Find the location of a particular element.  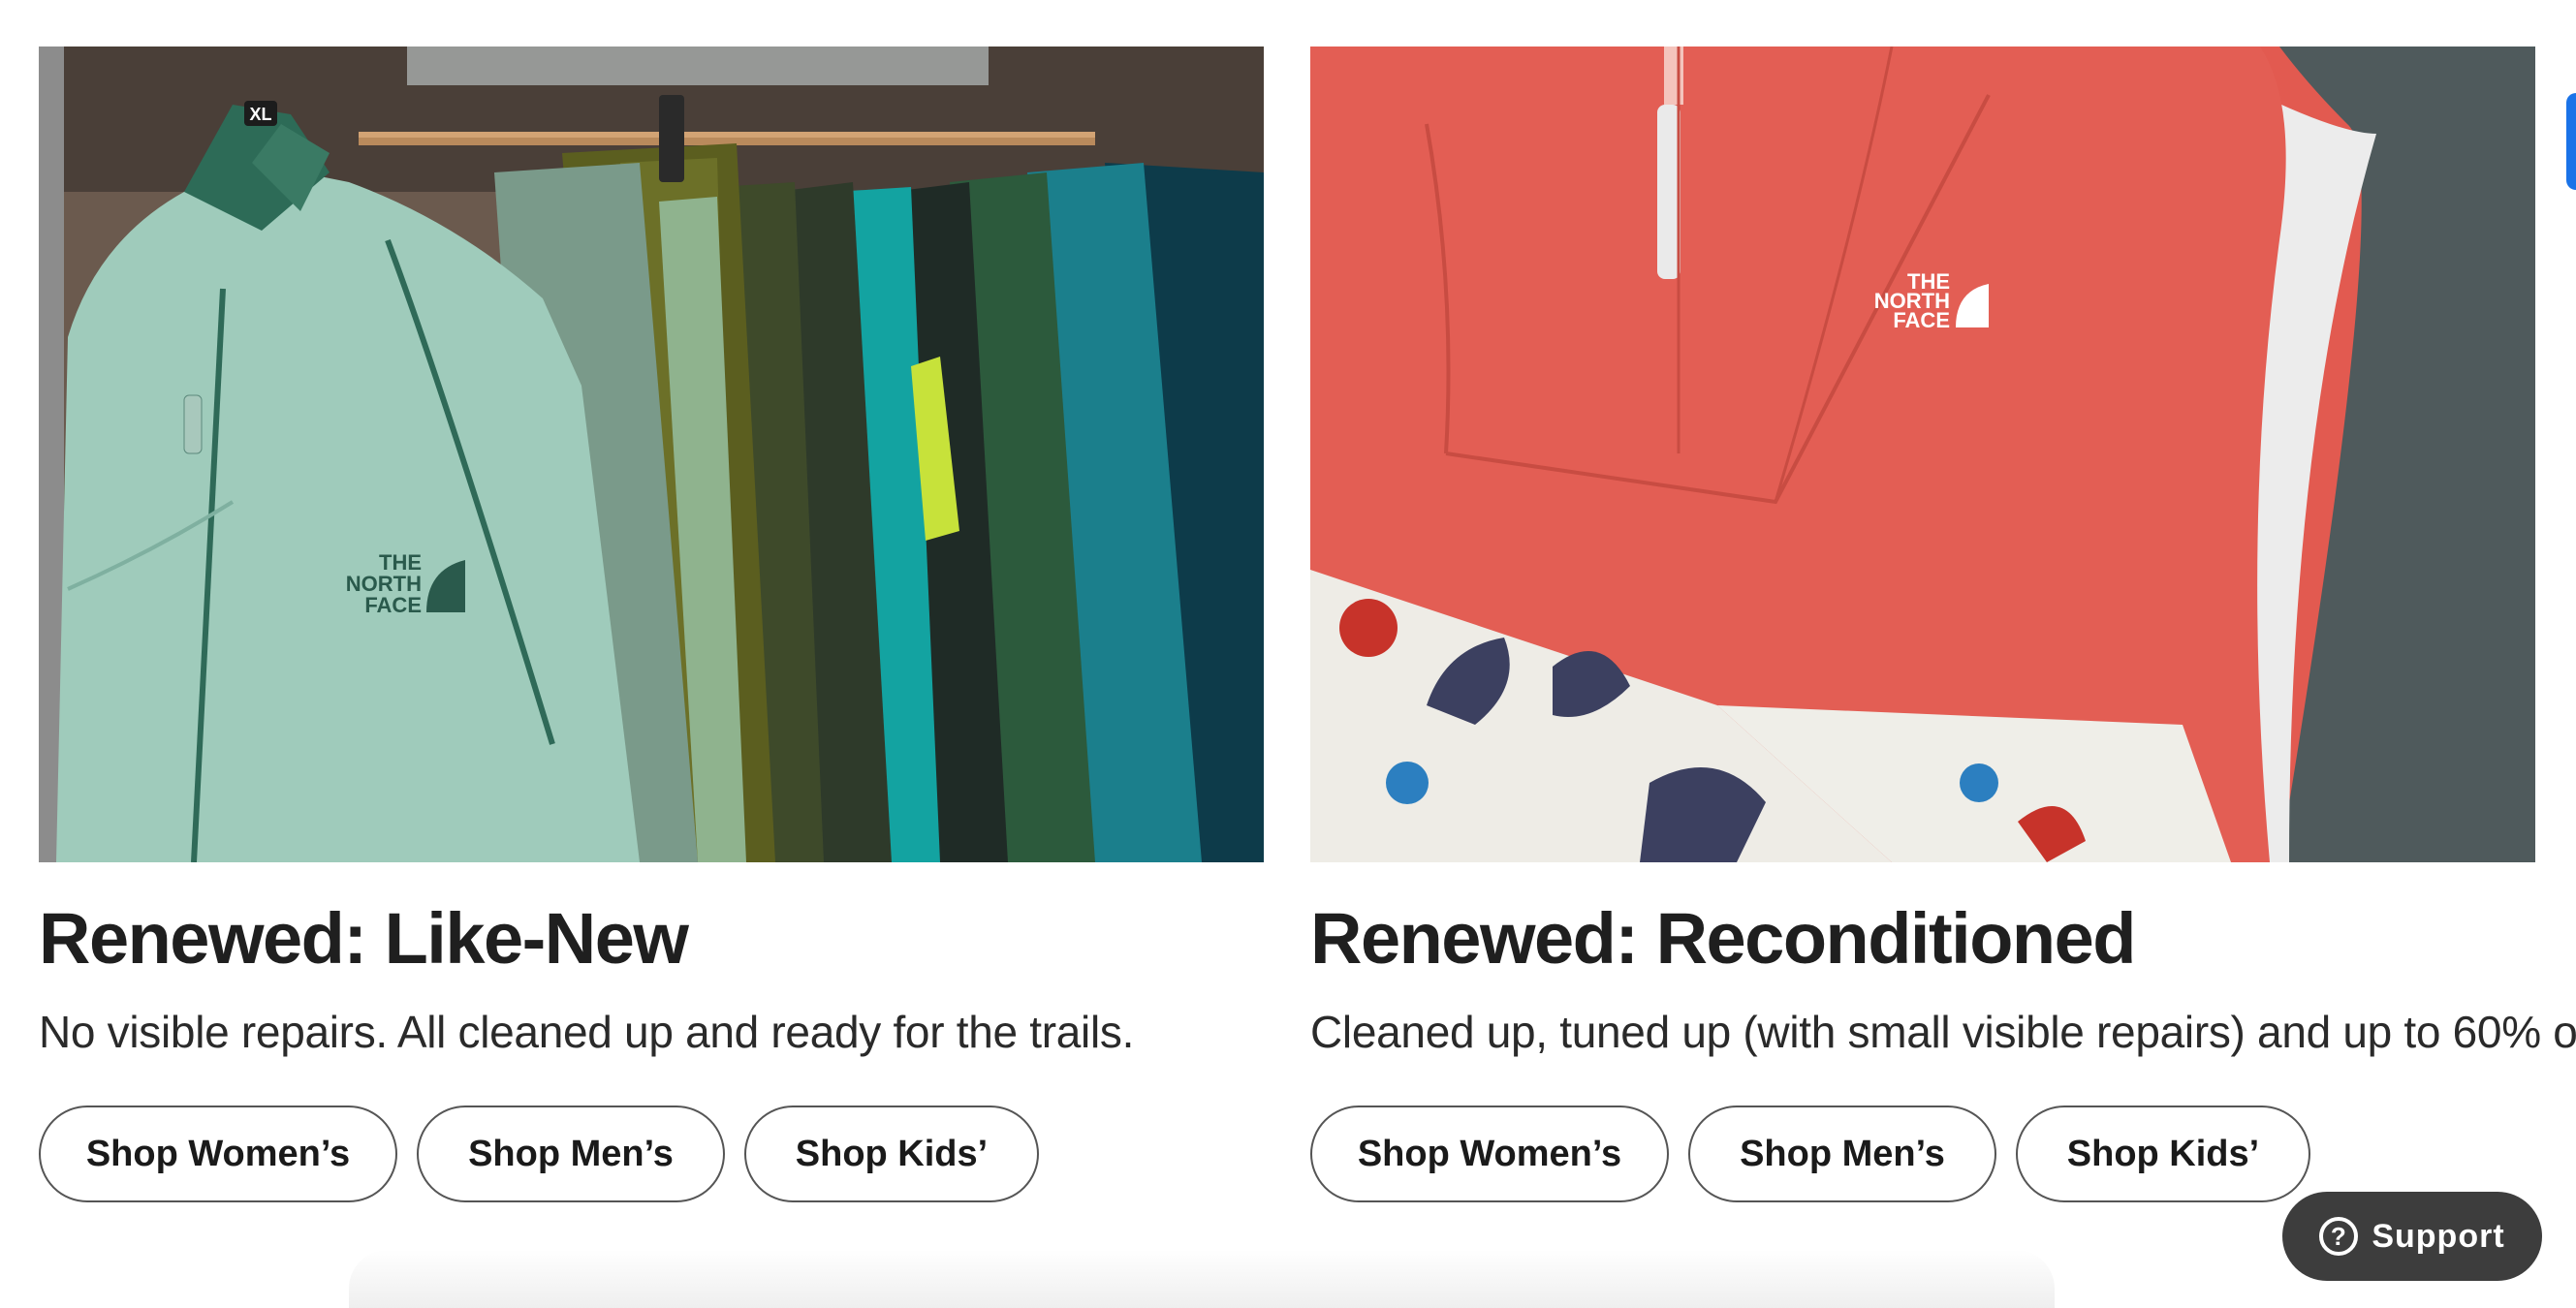

bottom-shadow-bar is located at coordinates (1202, 1279).